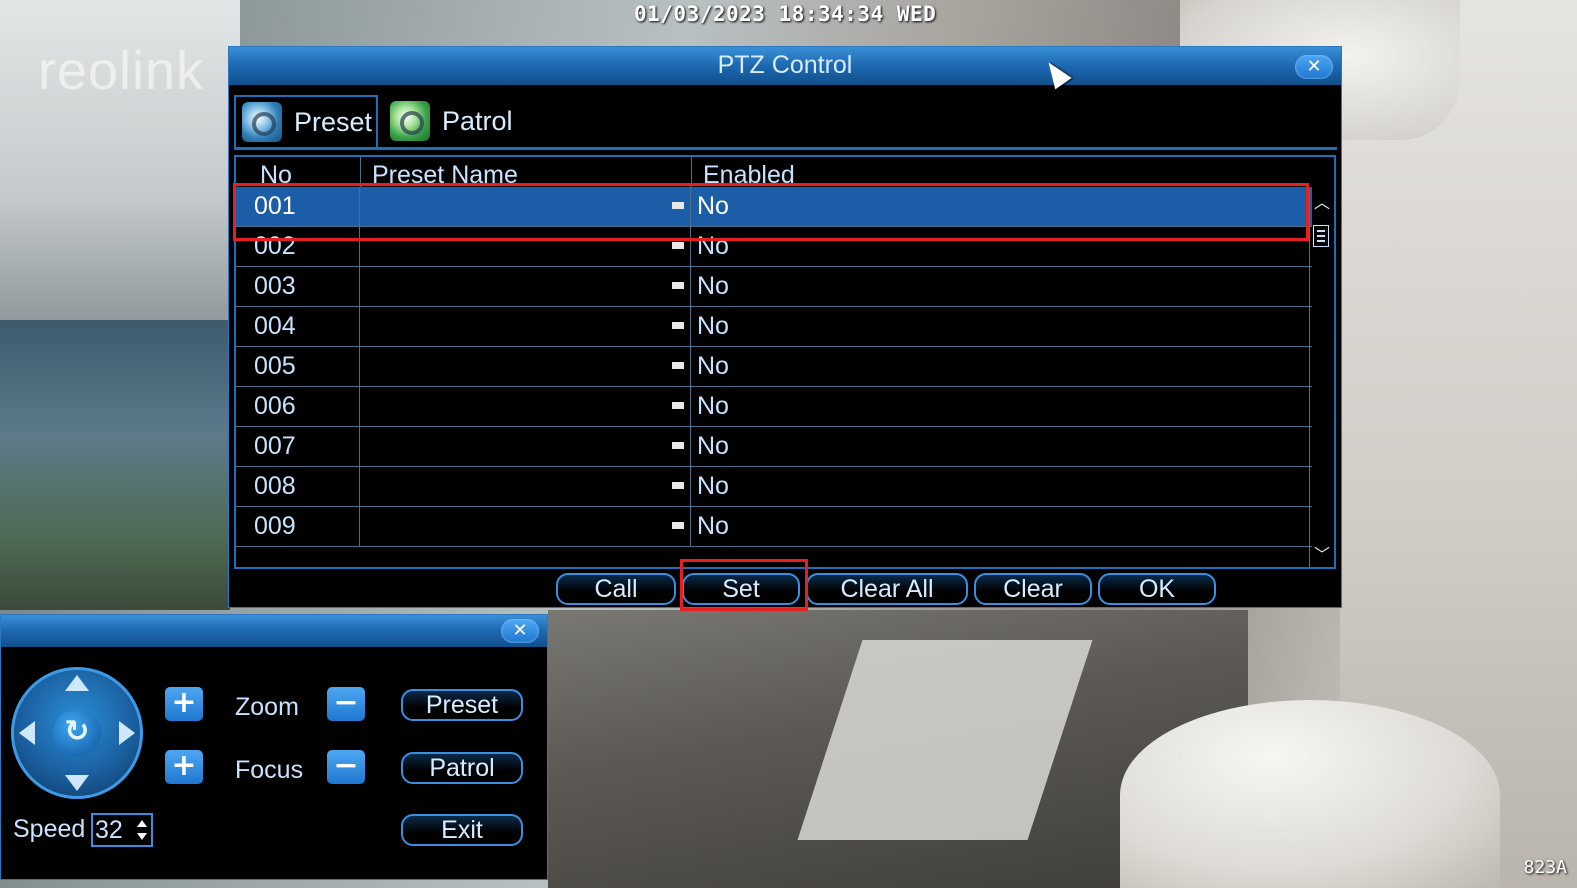 The height and width of the screenshot is (888, 1577). I want to click on table-row: 005 No, so click(774, 367).